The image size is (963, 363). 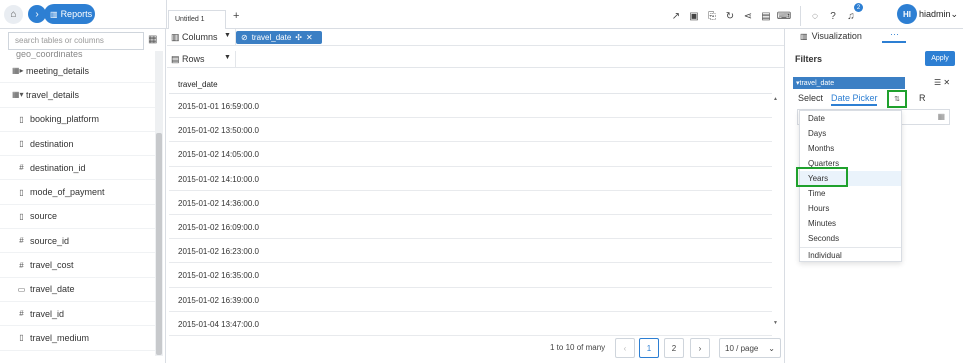 I want to click on menu-item-months: Months, so click(x=850, y=148).